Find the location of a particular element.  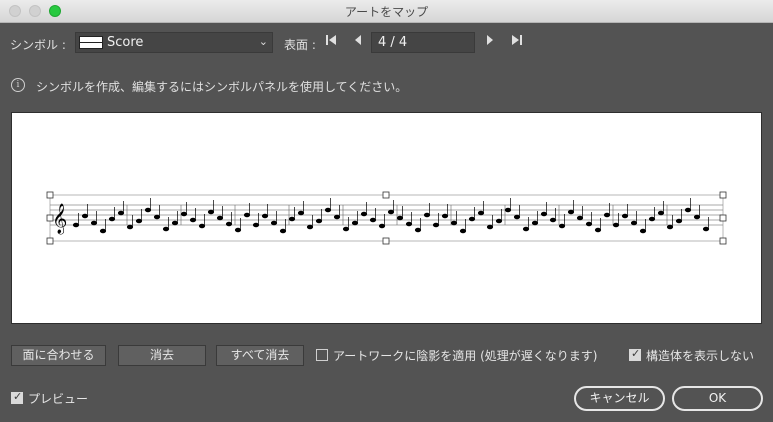

next-icon is located at coordinates (490, 40).